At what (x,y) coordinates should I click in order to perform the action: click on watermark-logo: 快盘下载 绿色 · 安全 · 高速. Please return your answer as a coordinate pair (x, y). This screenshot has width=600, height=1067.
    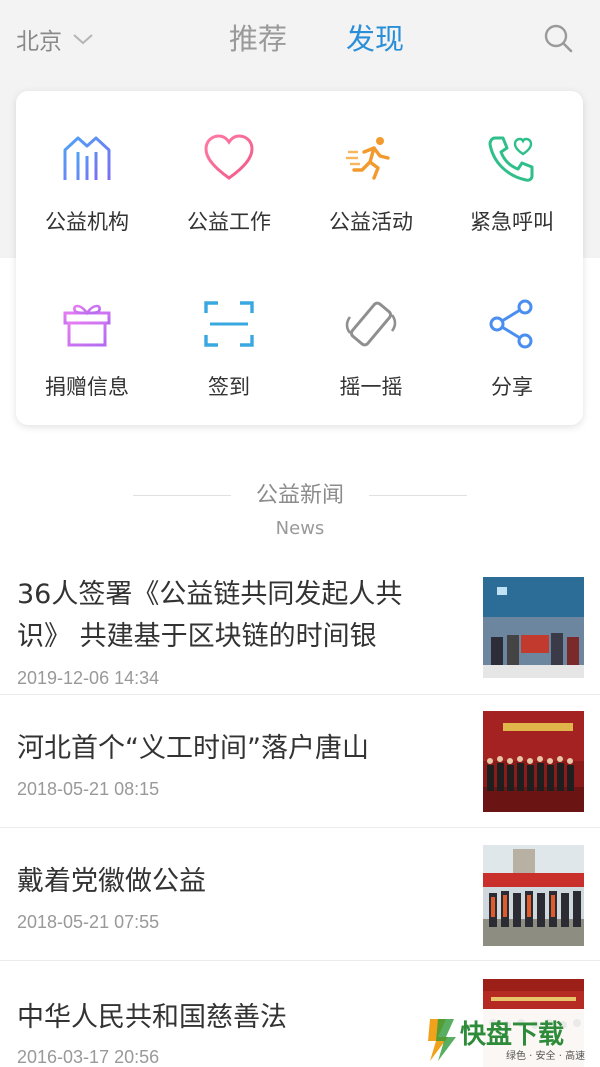
    Looking at the image, I should click on (512, 1038).